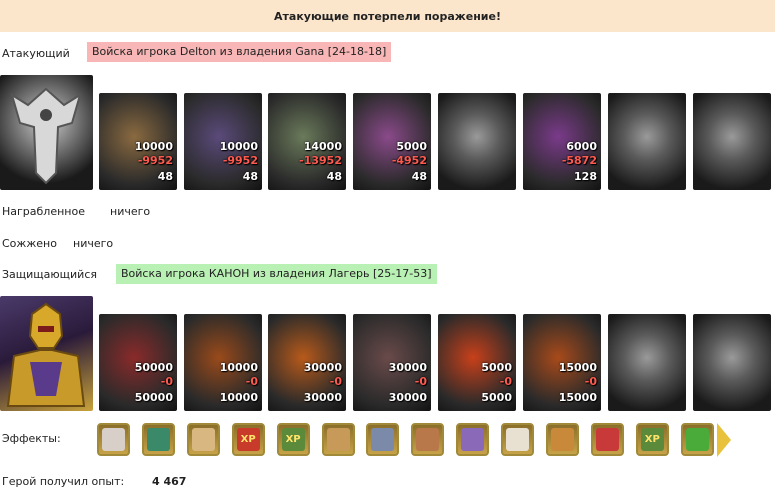 The width and height of the screenshot is (775, 492). I want to click on ring-icon, so click(473, 439).